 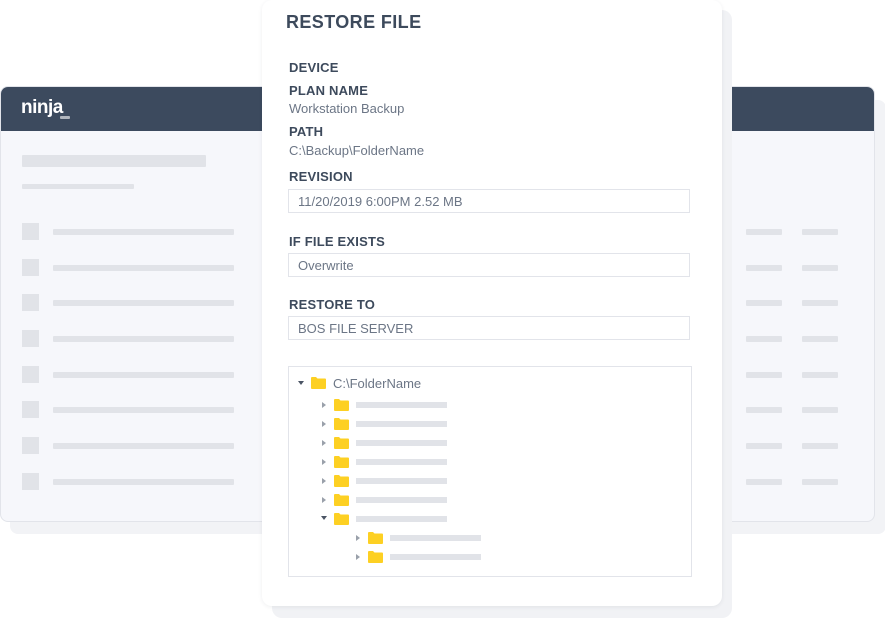 I want to click on logo-subtext-mark, so click(x=65, y=117).